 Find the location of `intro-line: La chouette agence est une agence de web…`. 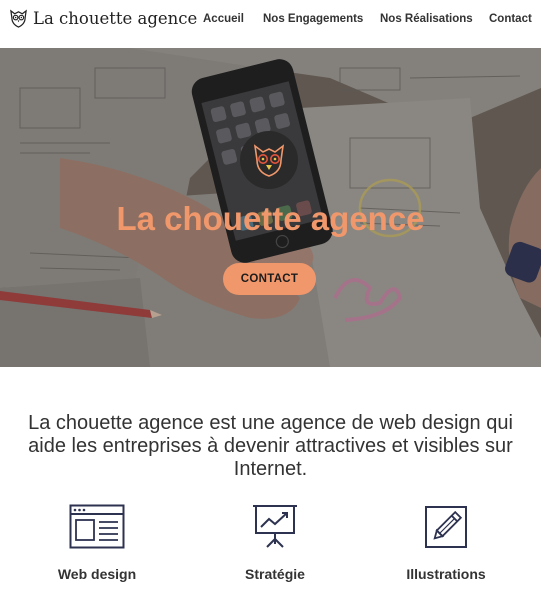

intro-line: La chouette agence est une agence de web… is located at coordinates (270, 423).